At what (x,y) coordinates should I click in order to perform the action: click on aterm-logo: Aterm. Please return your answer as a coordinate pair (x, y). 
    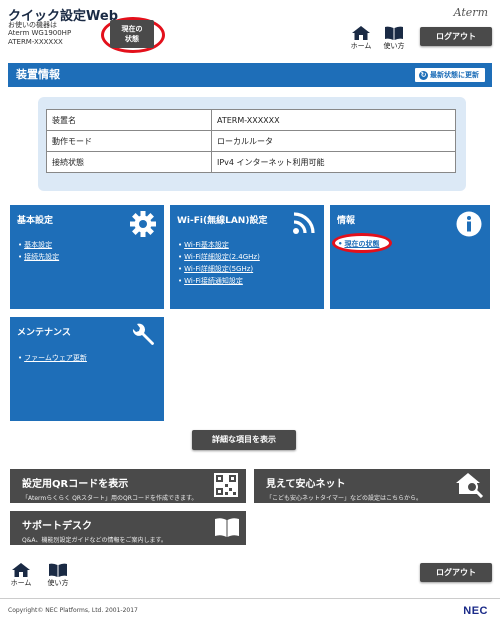
    Looking at the image, I should click on (470, 12).